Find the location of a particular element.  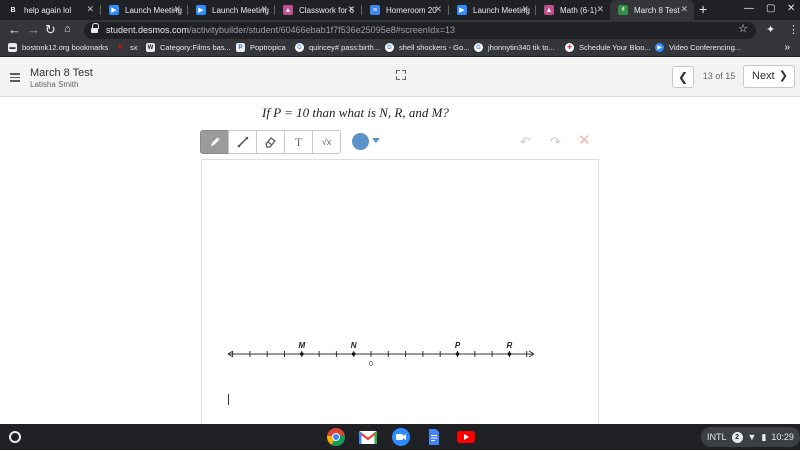

reload-icon: ↻ is located at coordinates (50, 30).